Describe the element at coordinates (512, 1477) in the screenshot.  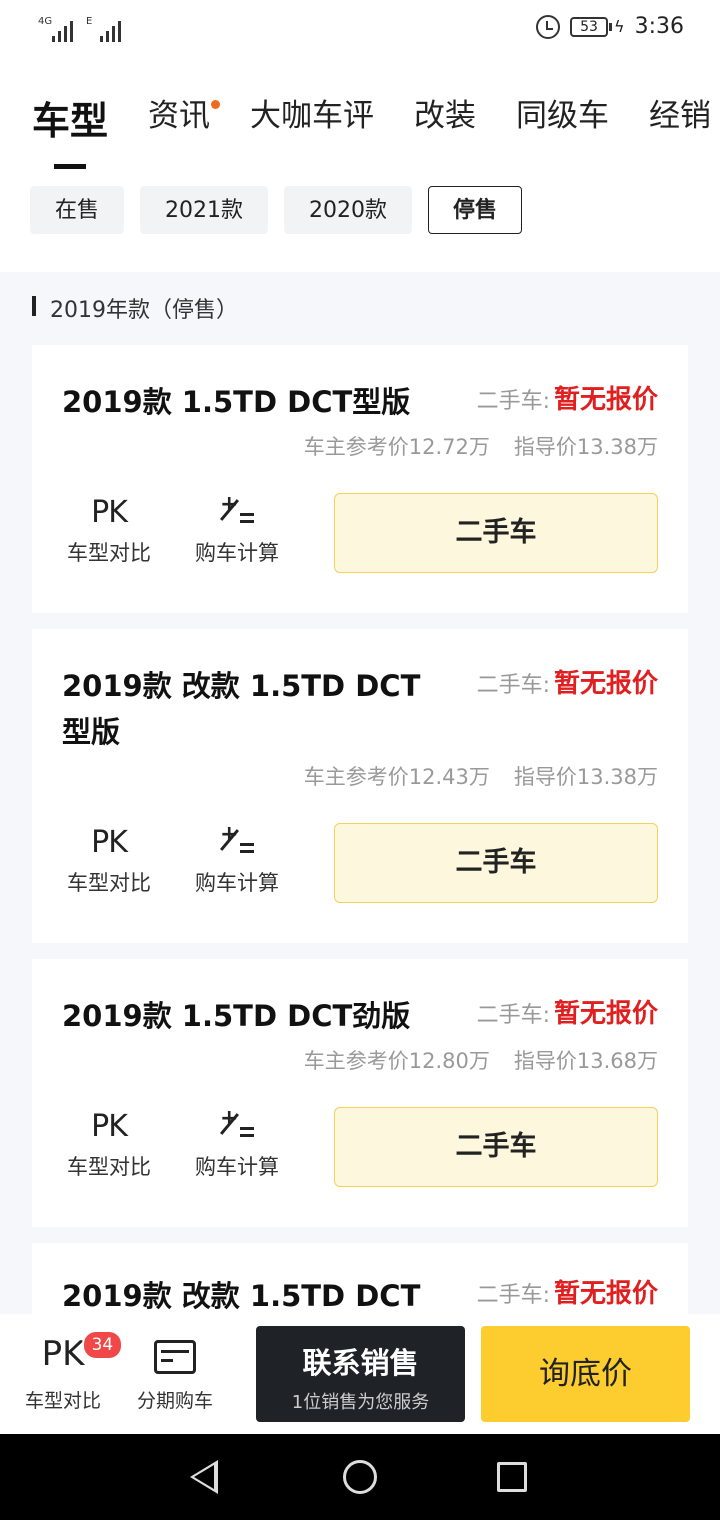
I see `recent-apps-icon` at that location.